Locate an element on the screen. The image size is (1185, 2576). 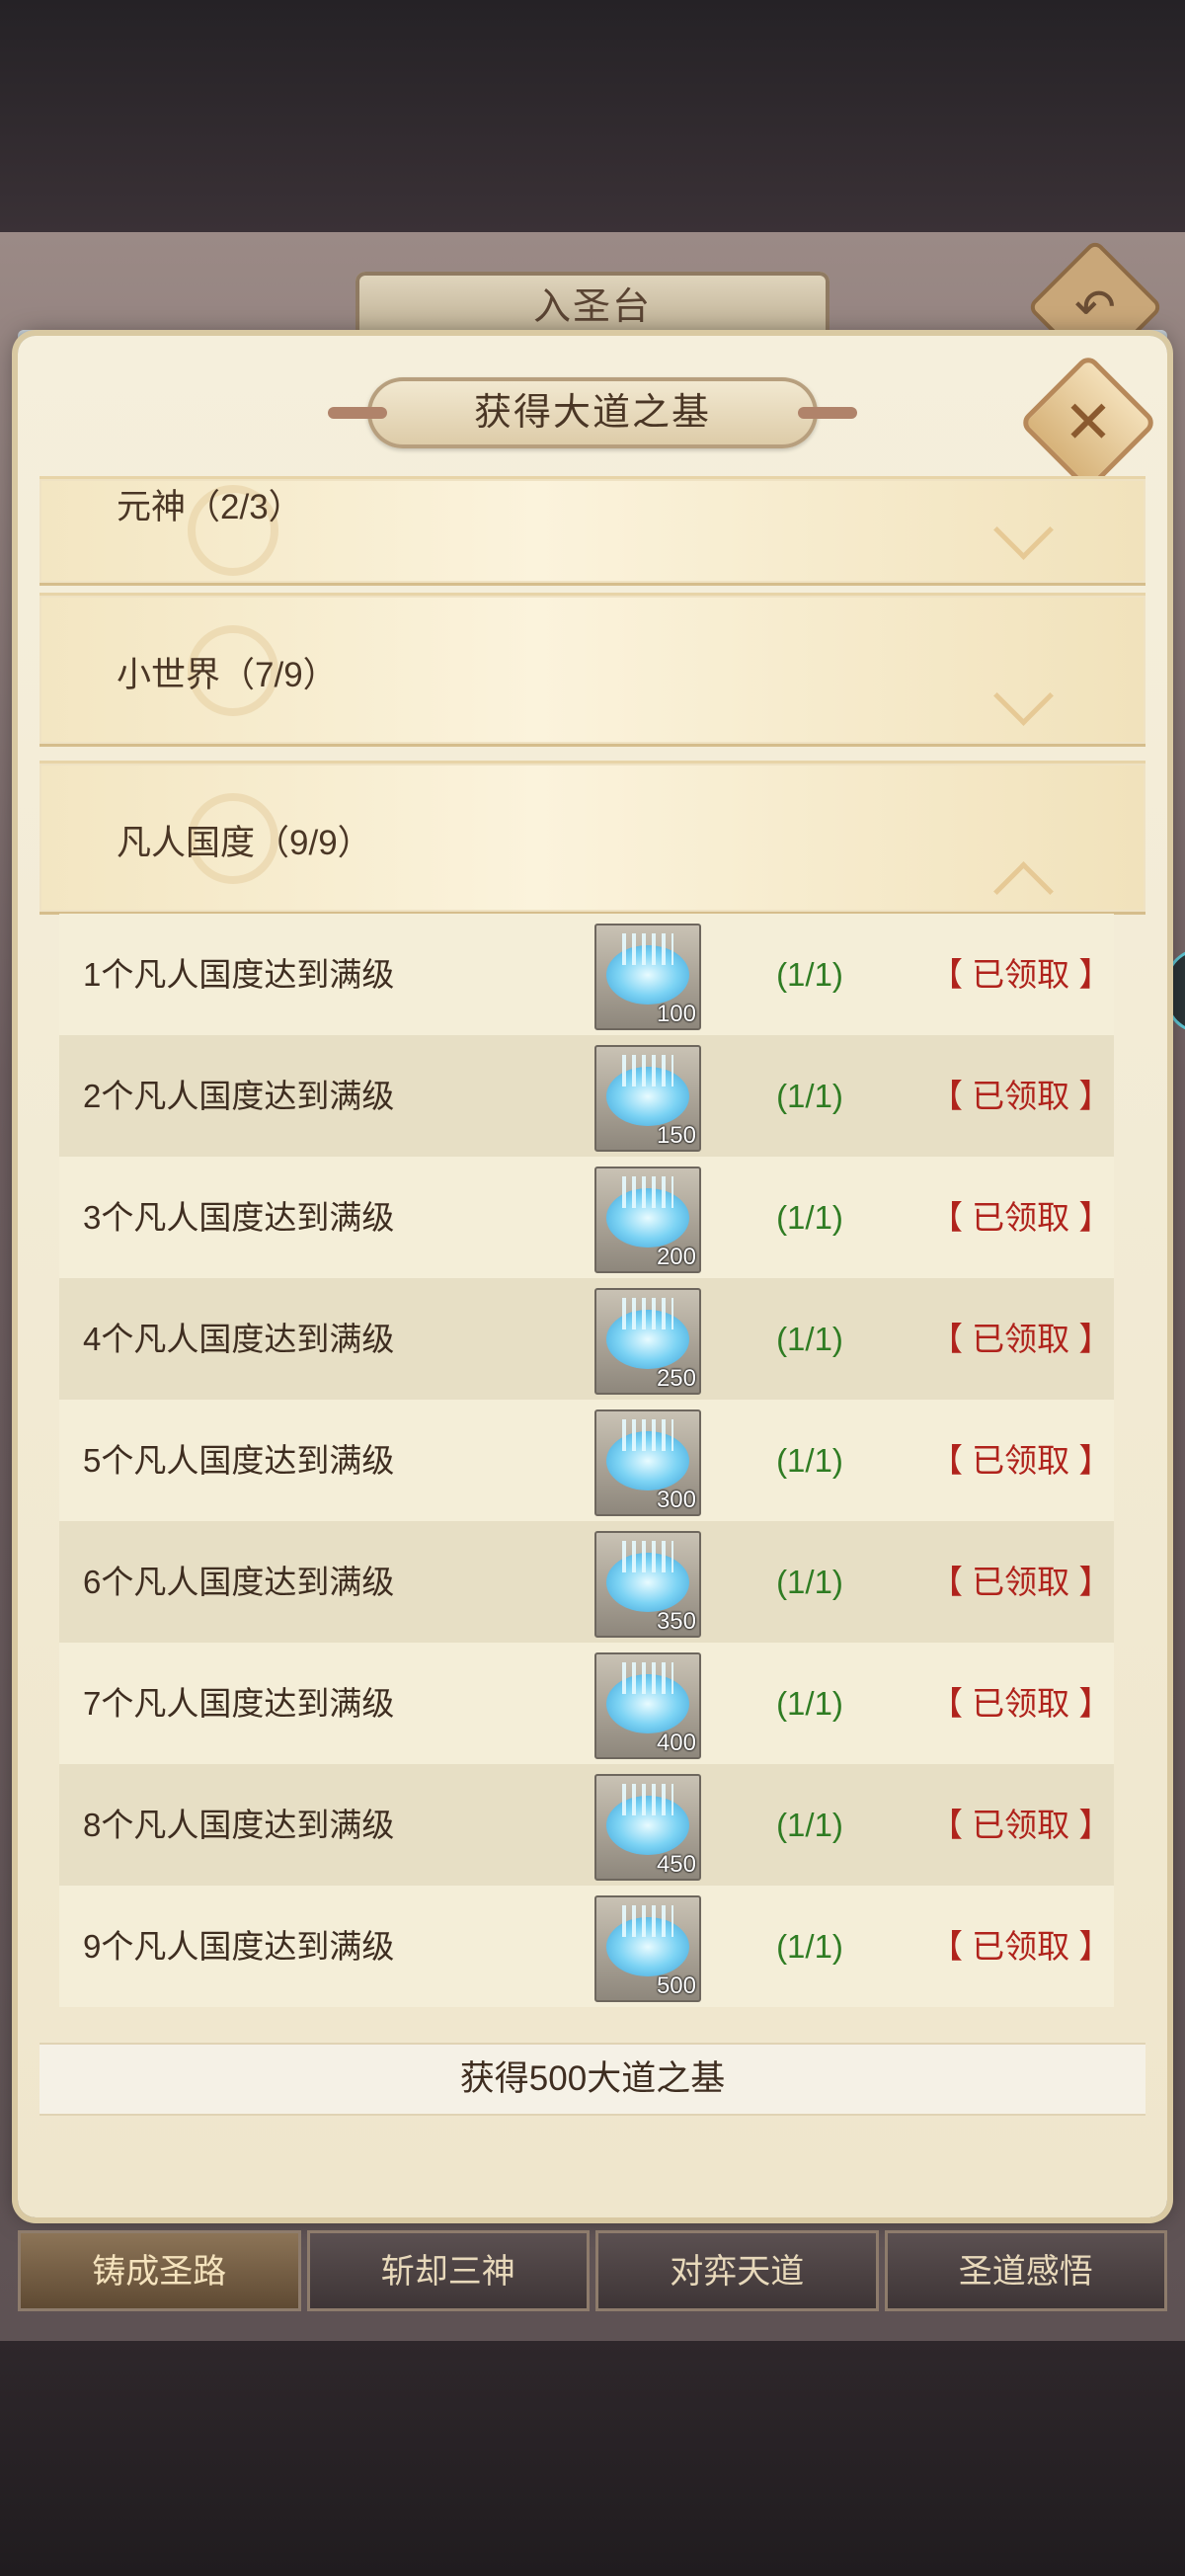
item-amount: 200 is located at coordinates (676, 1257).